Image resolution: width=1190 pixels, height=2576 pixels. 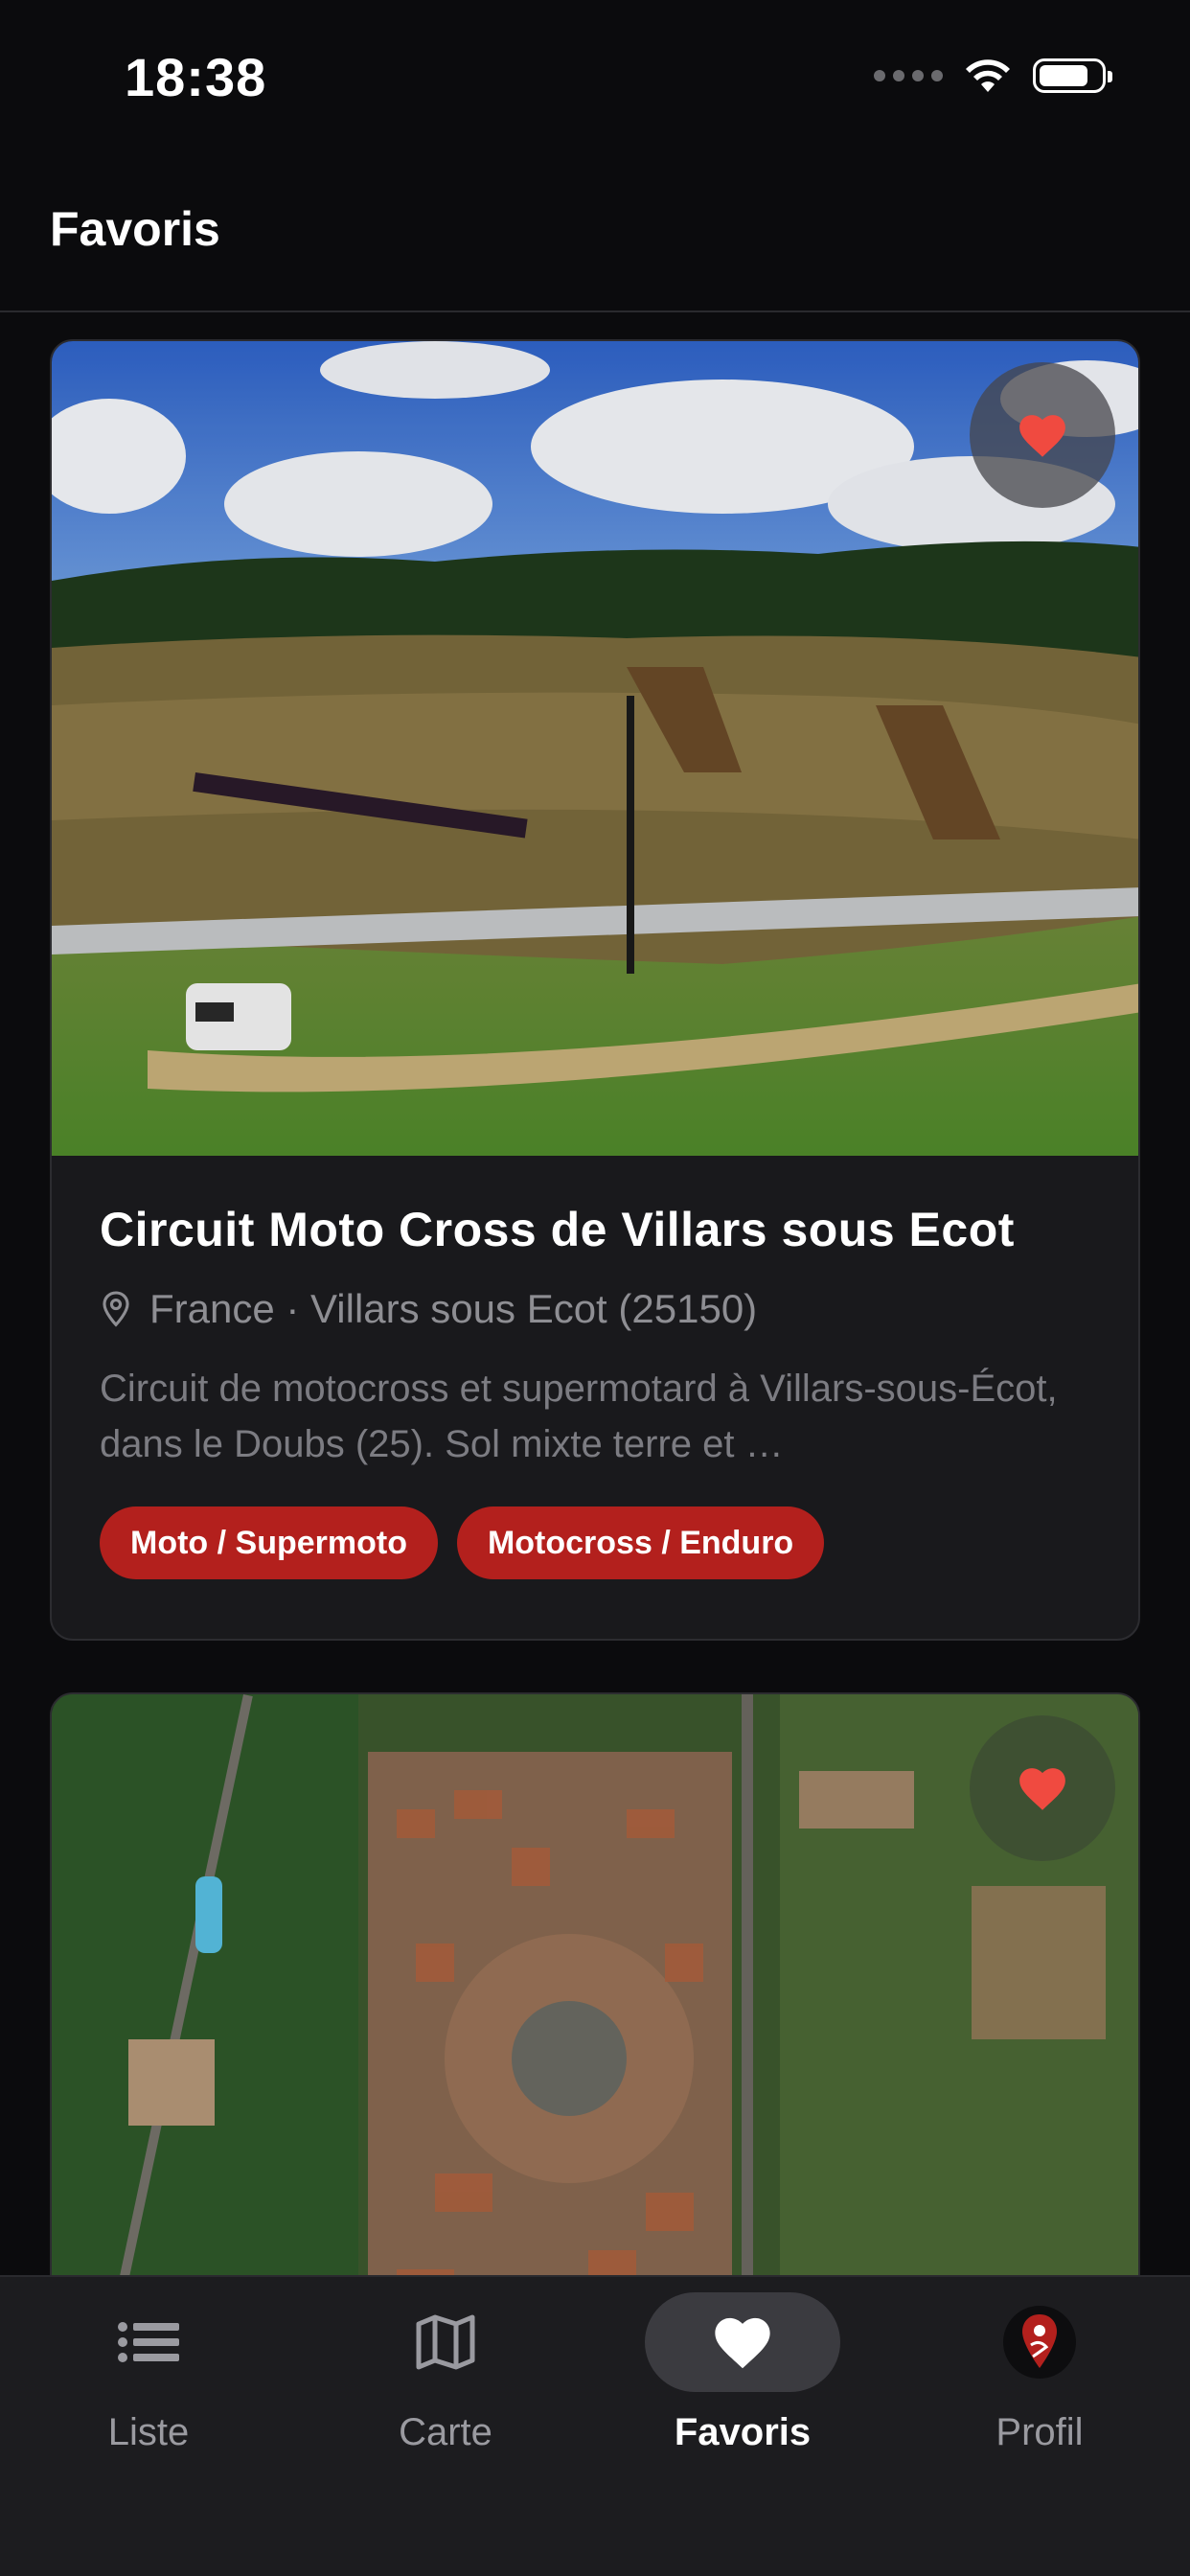 I want to click on location-pin-icon, so click(x=116, y=1309).